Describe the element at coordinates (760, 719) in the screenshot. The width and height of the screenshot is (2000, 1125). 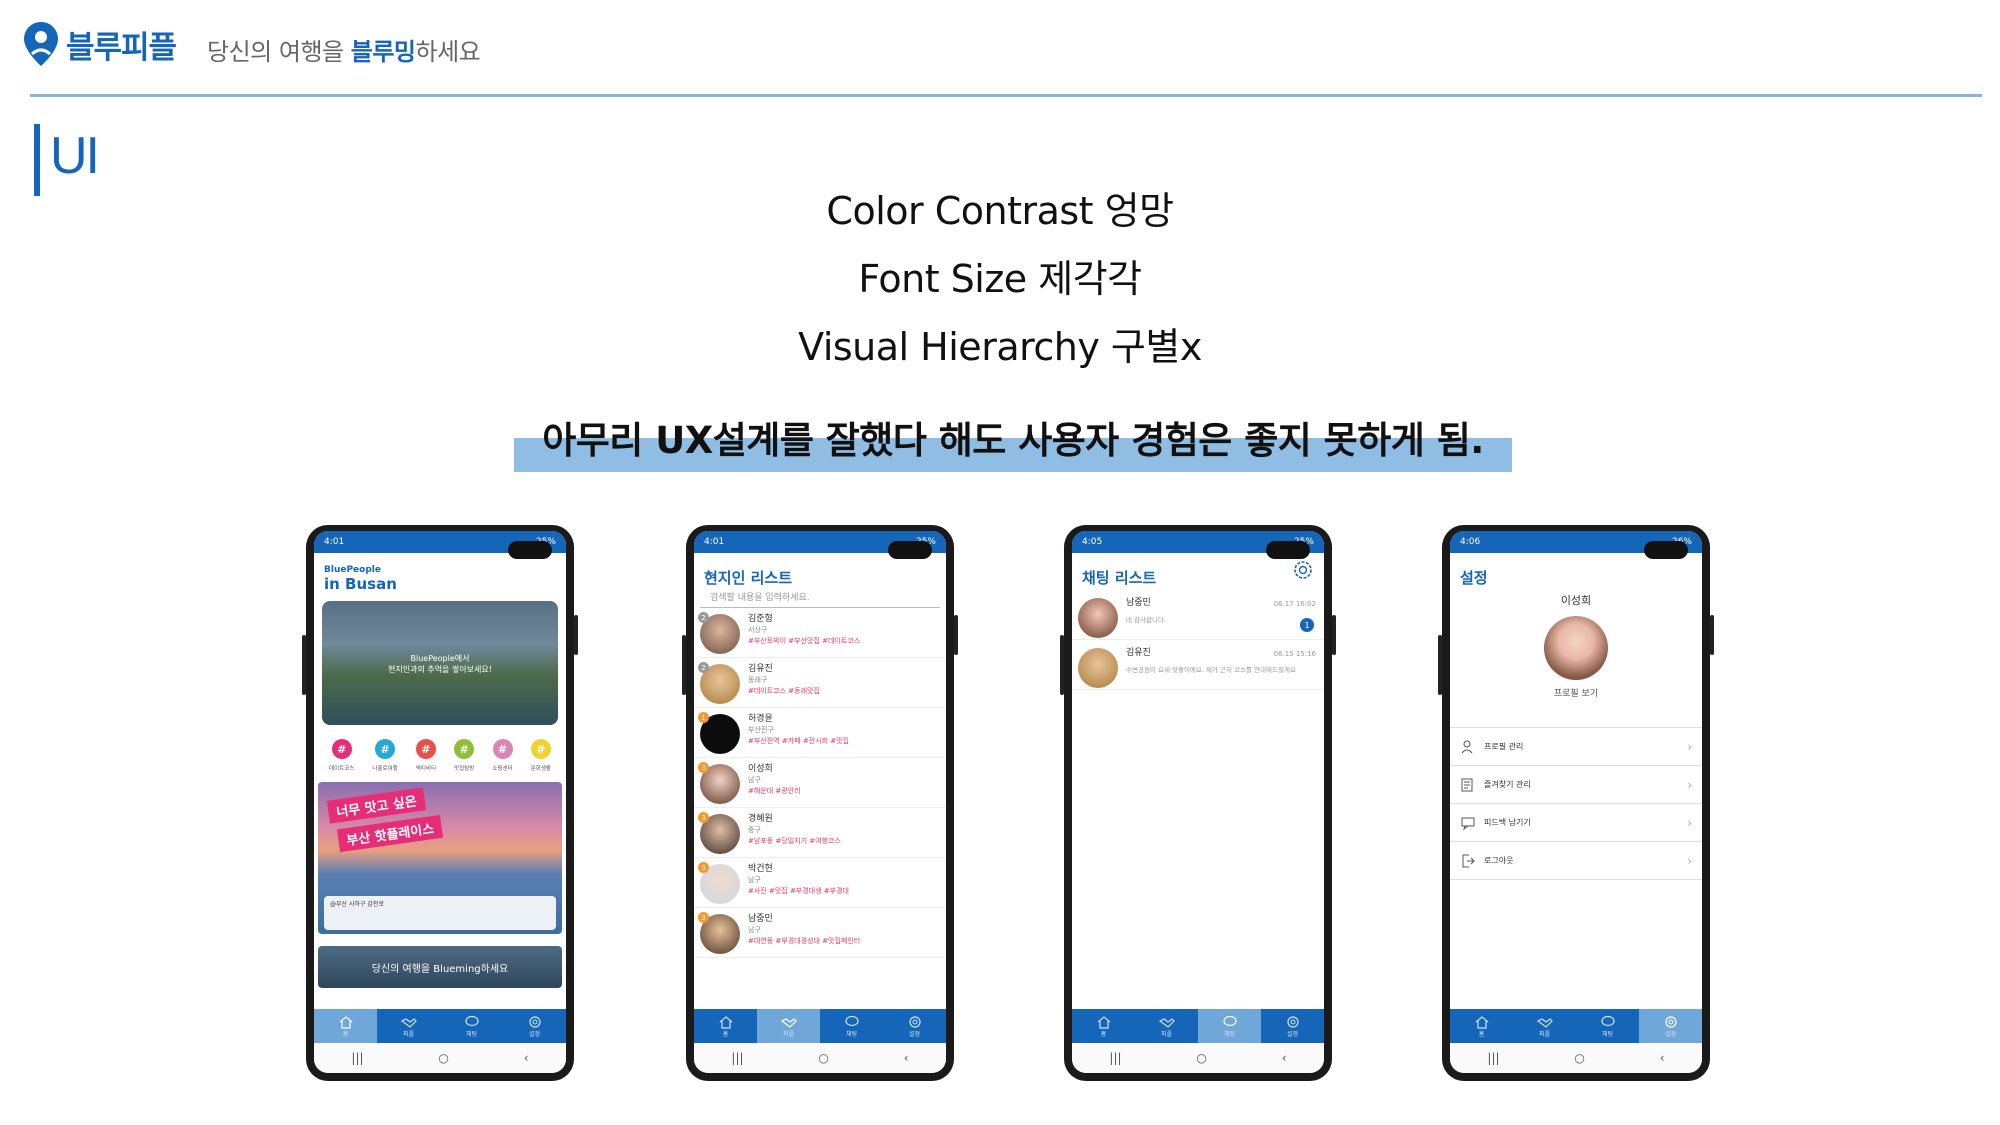
I see `person-name: 허경윤` at that location.